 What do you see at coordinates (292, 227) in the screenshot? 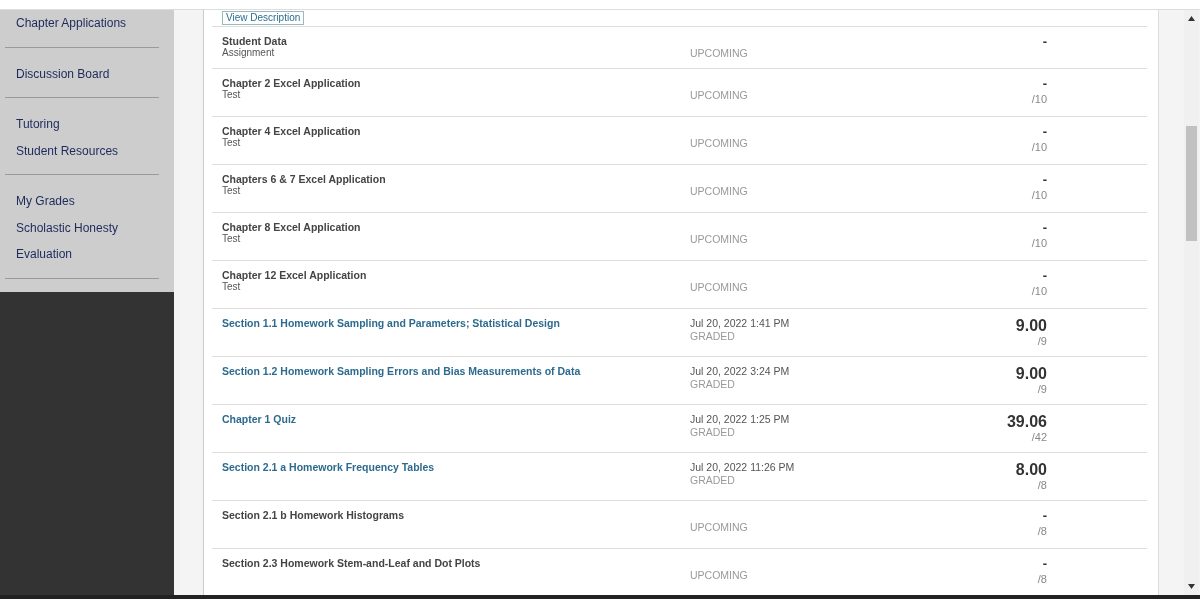
I see `grade-item-title: Chapter 8 Excel Application` at bounding box center [292, 227].